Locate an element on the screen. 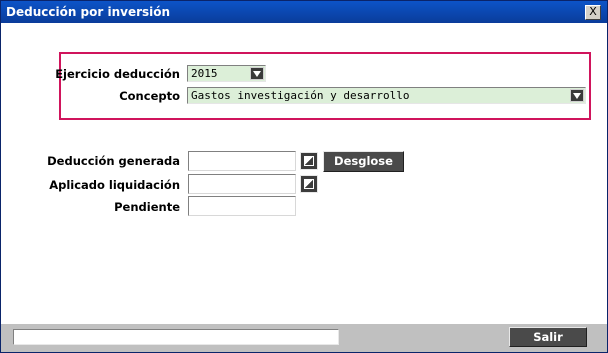 This screenshot has width=608, height=353. aplicado-liquidacion-label: Aplicado liquidación is located at coordinates (114, 185).